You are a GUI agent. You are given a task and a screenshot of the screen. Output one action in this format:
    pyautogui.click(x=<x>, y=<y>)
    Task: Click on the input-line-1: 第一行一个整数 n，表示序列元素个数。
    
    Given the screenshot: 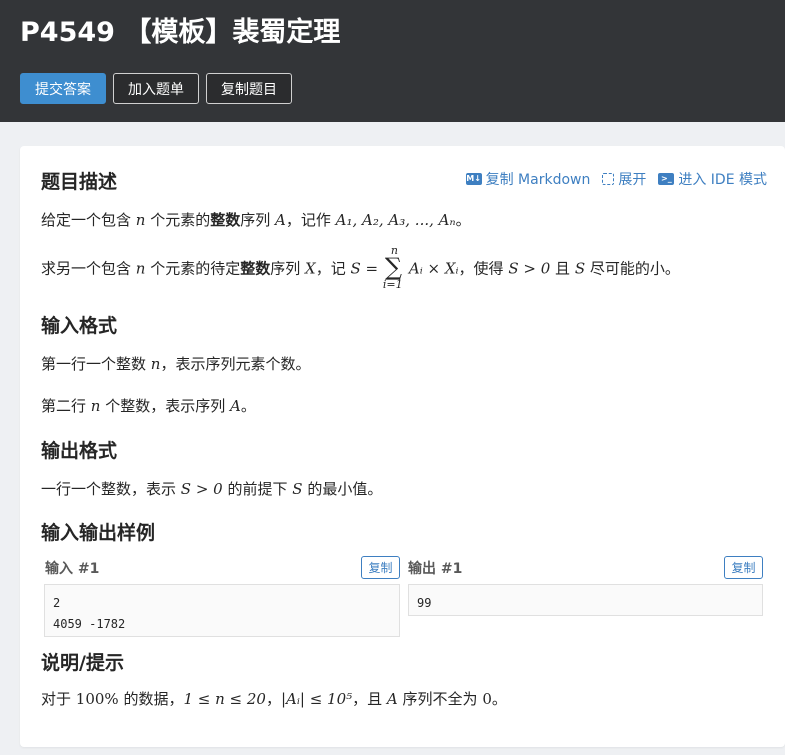 What is the action you would take?
    pyautogui.click(x=176, y=364)
    